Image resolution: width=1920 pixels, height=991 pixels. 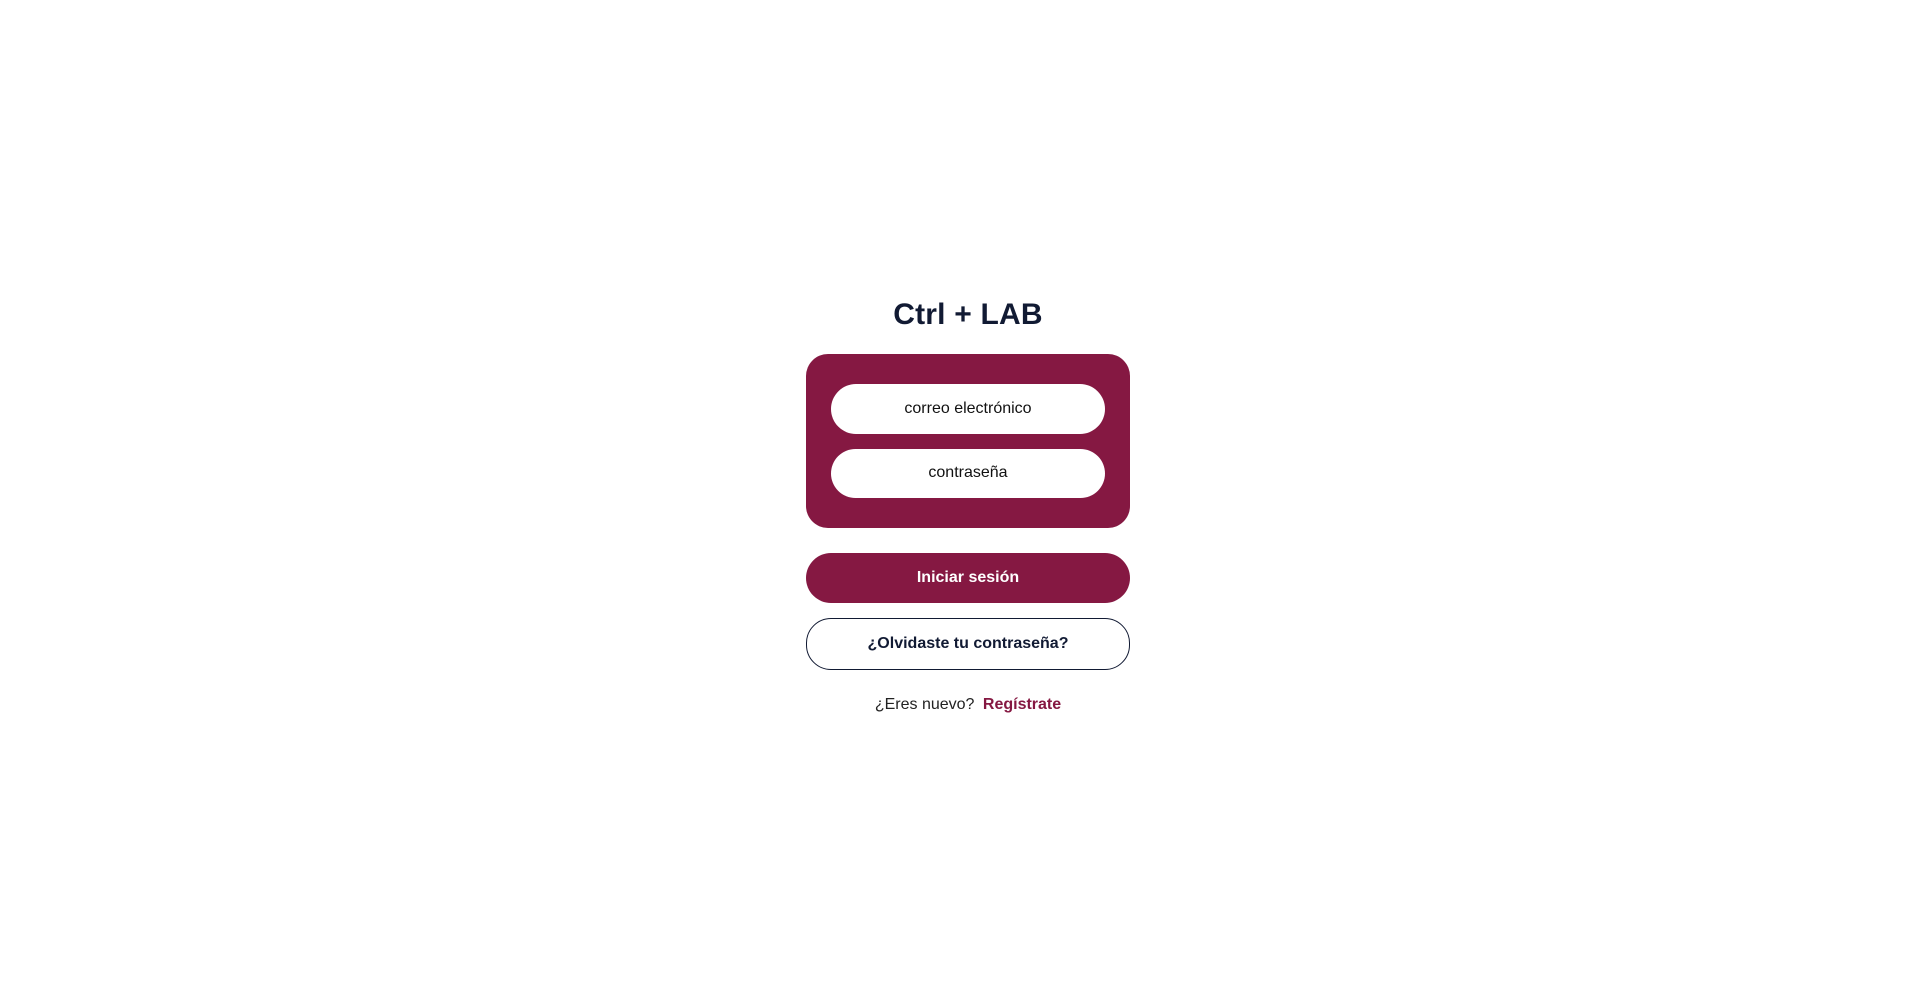 What do you see at coordinates (968, 314) in the screenshot?
I see `app-title: Ctrl + LAB` at bounding box center [968, 314].